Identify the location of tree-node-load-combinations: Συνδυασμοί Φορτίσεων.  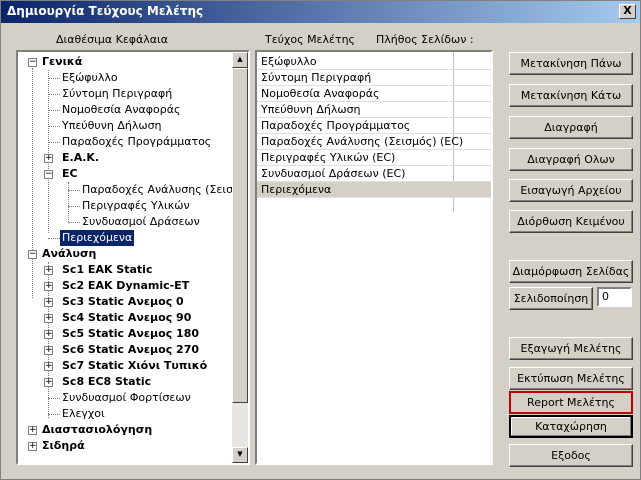
(126, 398).